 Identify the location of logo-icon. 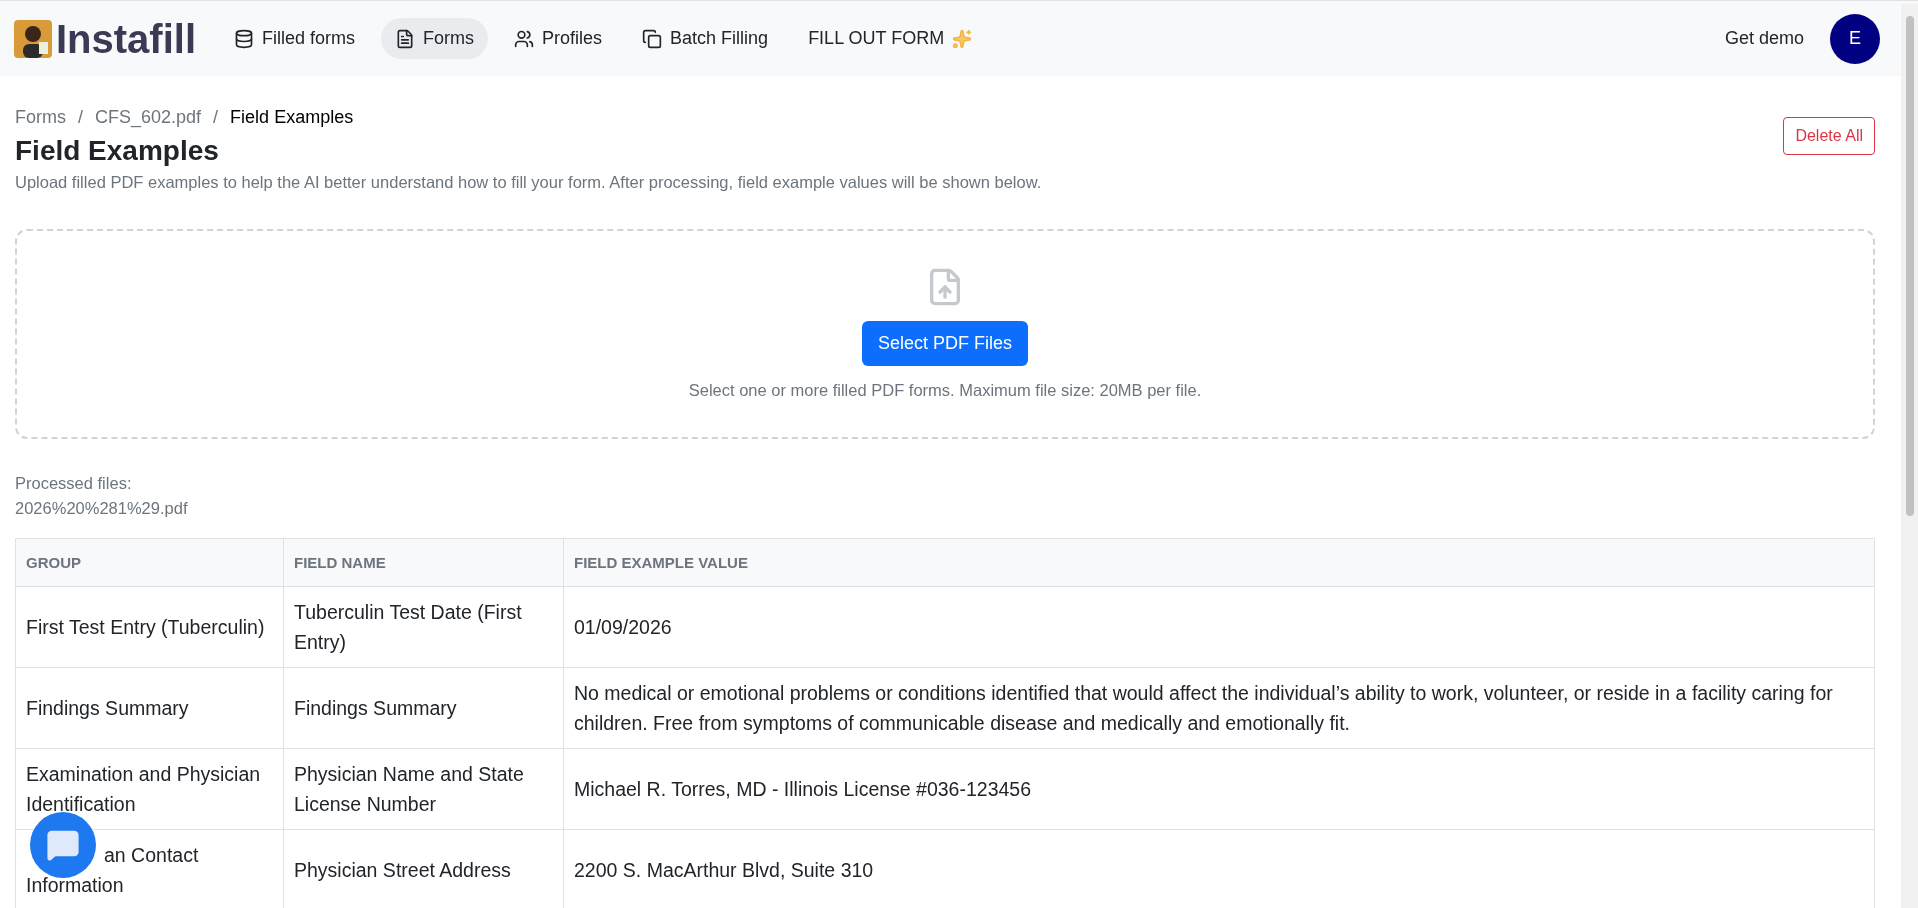
(33, 38).